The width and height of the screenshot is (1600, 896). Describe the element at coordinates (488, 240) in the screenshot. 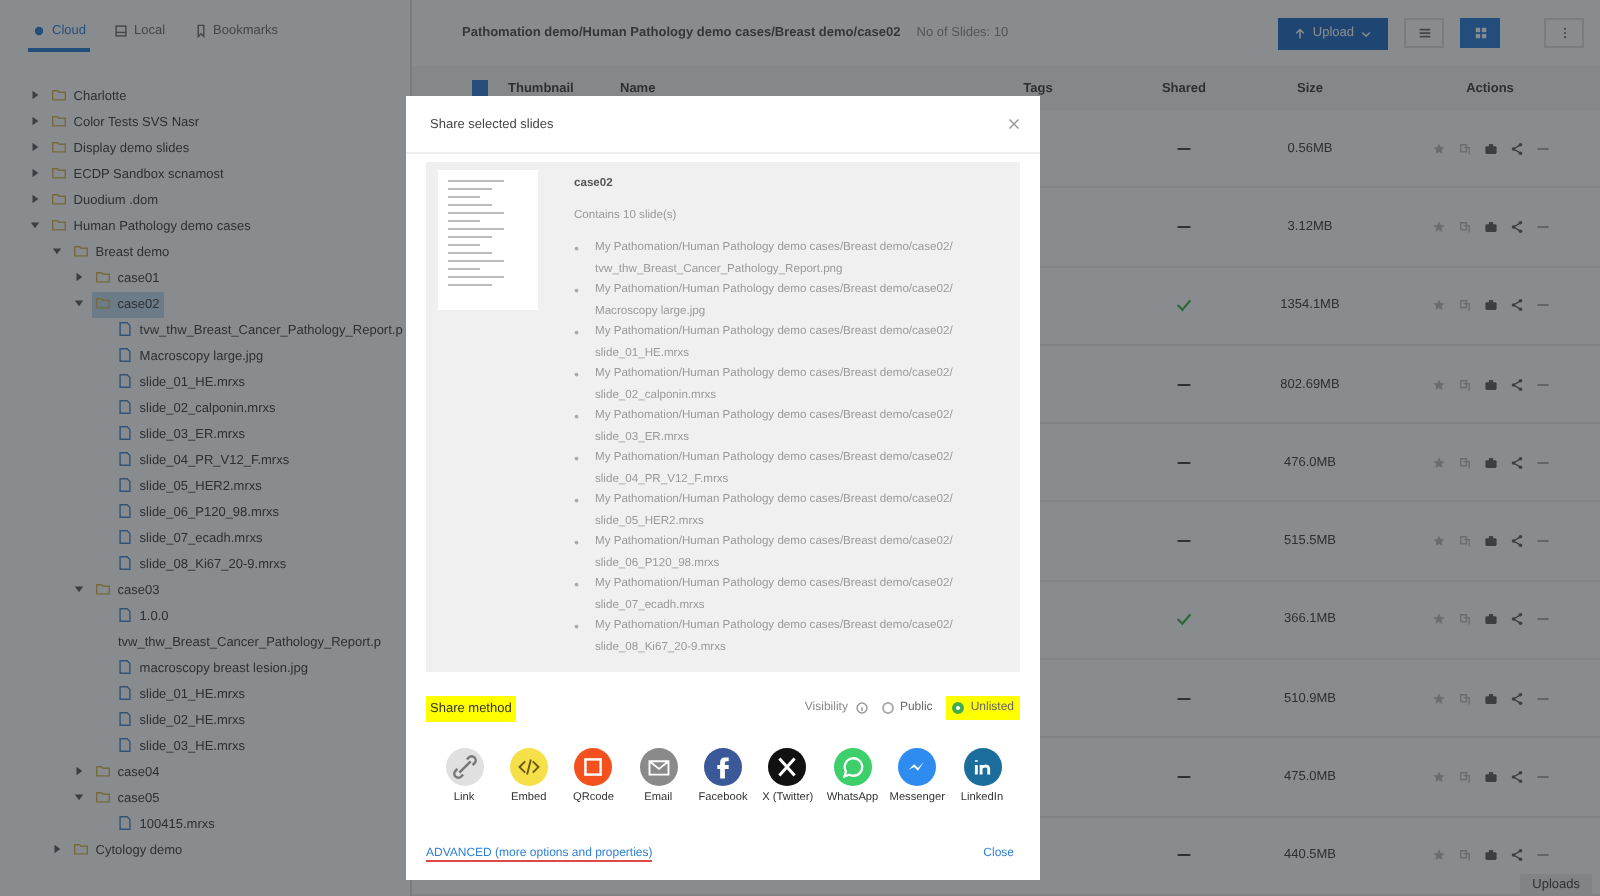

I see `document-thumbnail-drawing` at that location.